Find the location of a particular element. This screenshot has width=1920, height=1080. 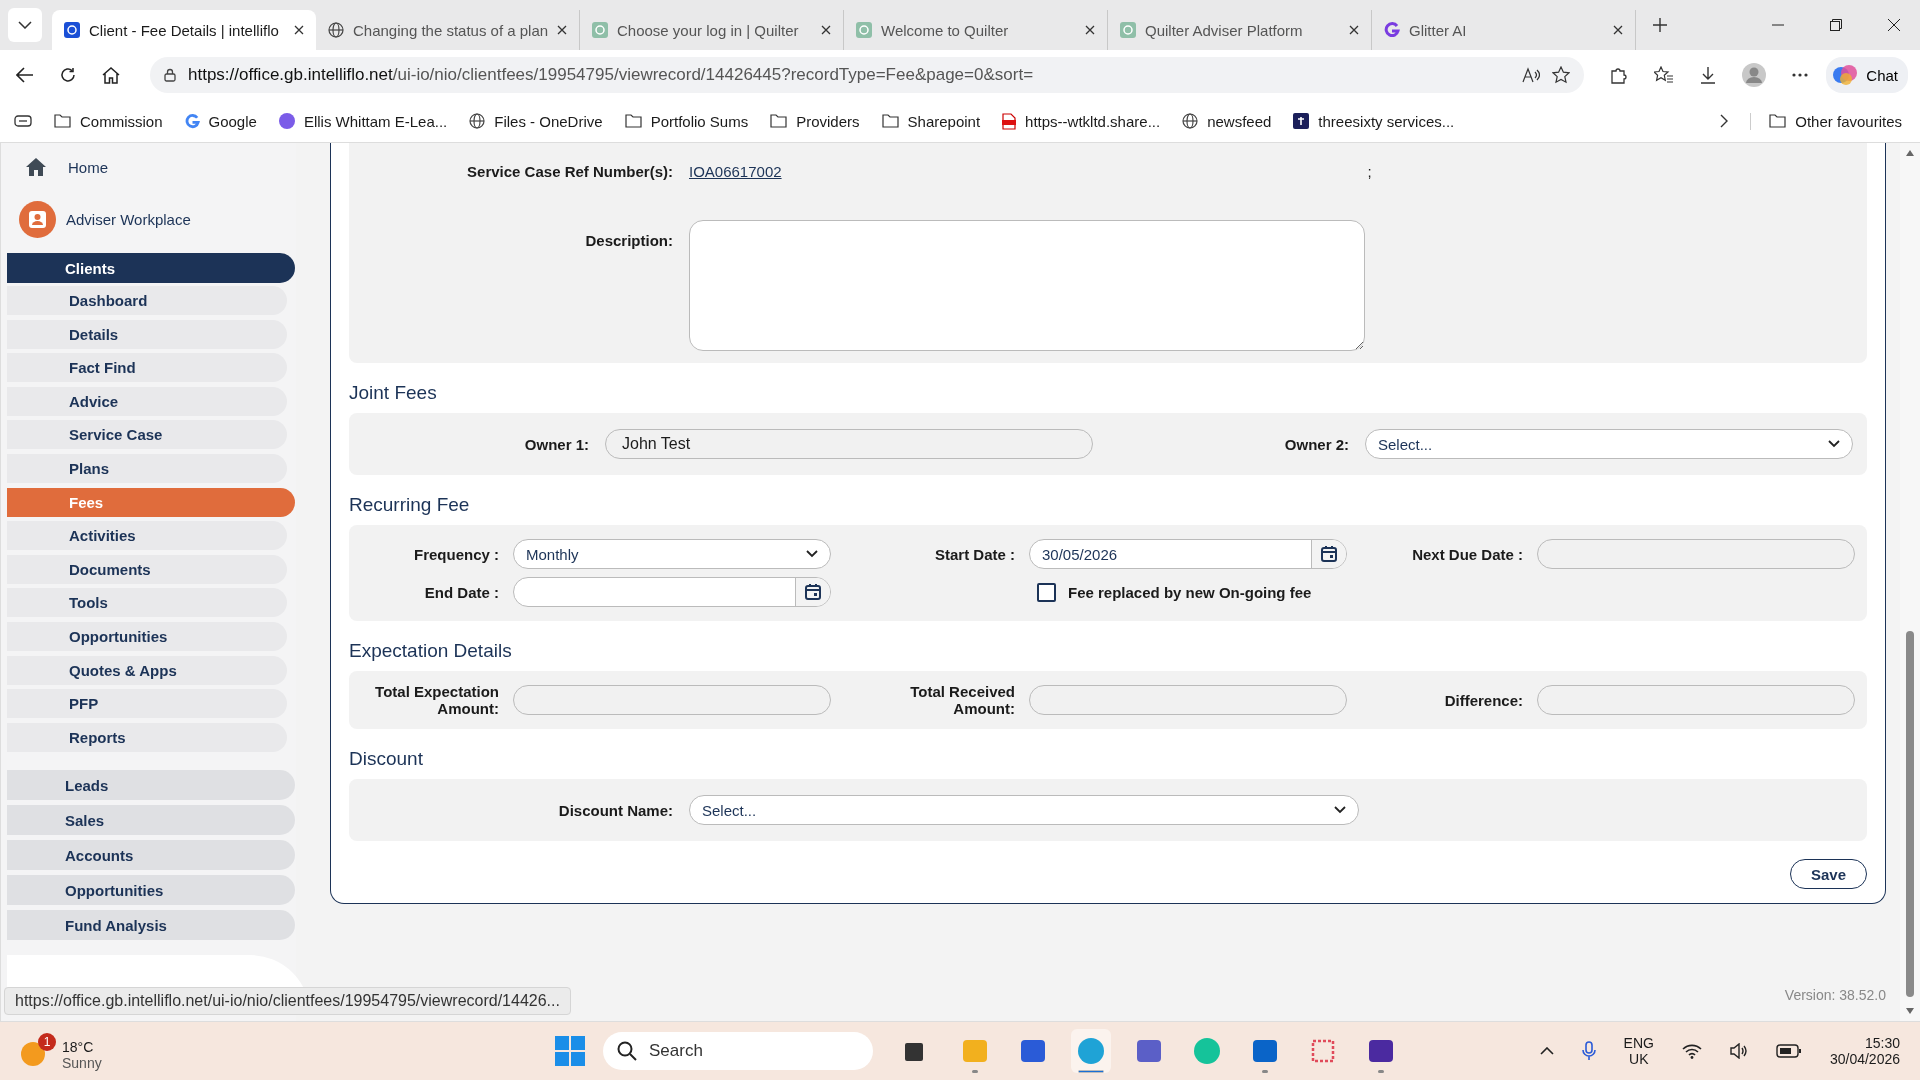

microphone-icon is located at coordinates (1588, 1051).